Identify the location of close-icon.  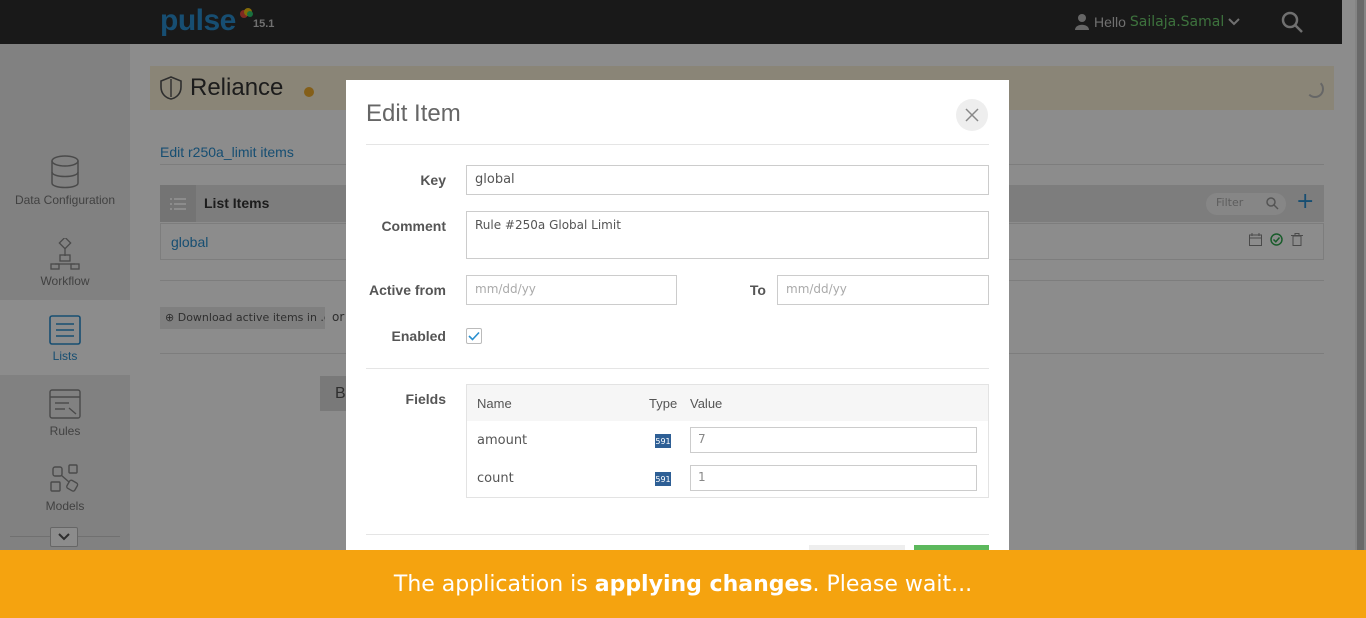
(972, 115).